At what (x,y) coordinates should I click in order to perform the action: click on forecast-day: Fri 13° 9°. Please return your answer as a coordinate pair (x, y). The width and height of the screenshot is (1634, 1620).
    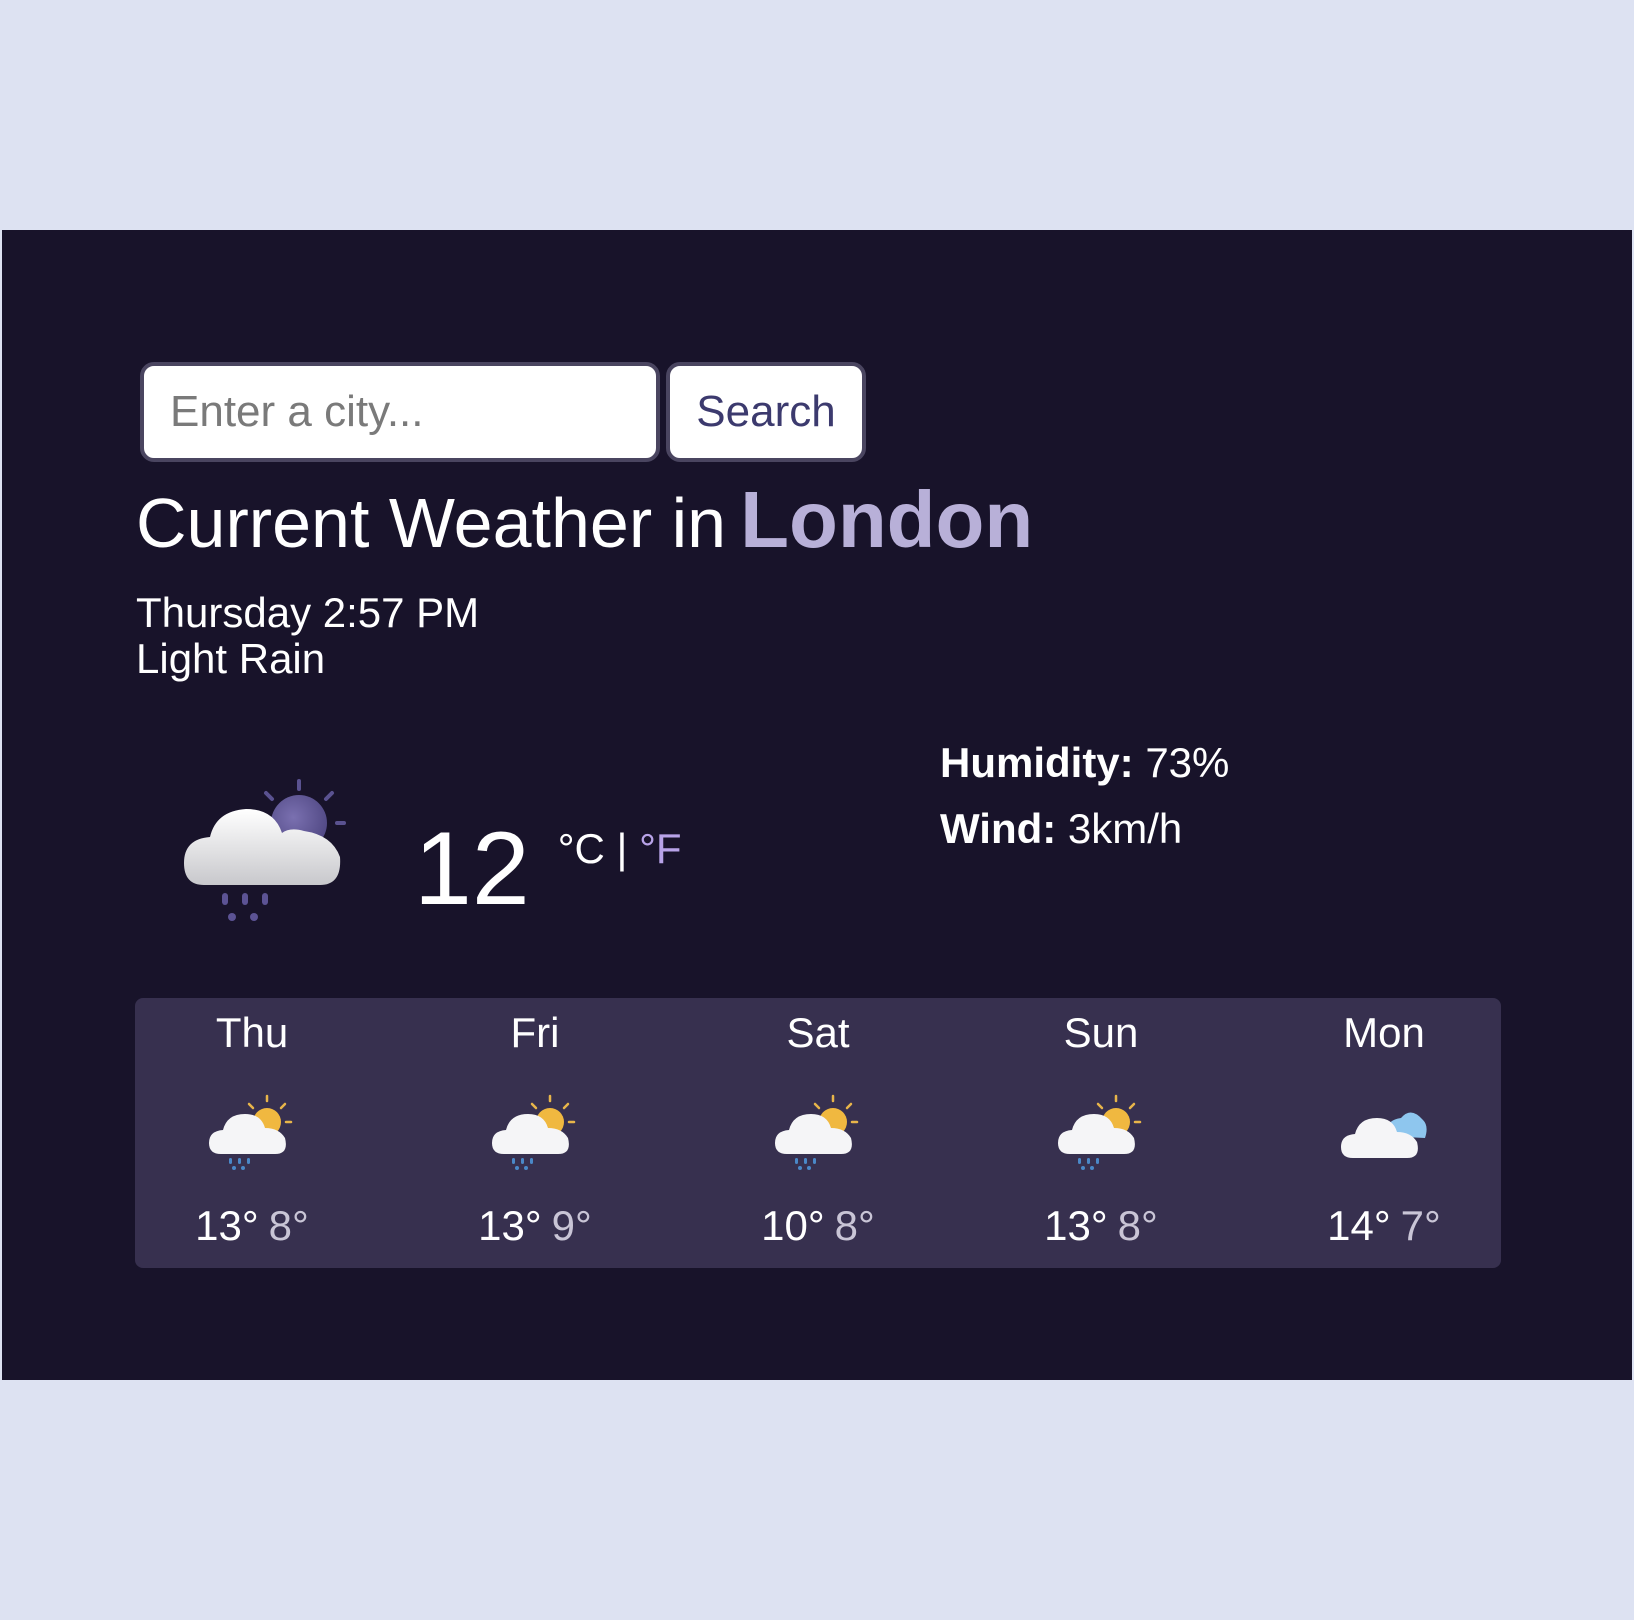
    Looking at the image, I should click on (535, 1133).